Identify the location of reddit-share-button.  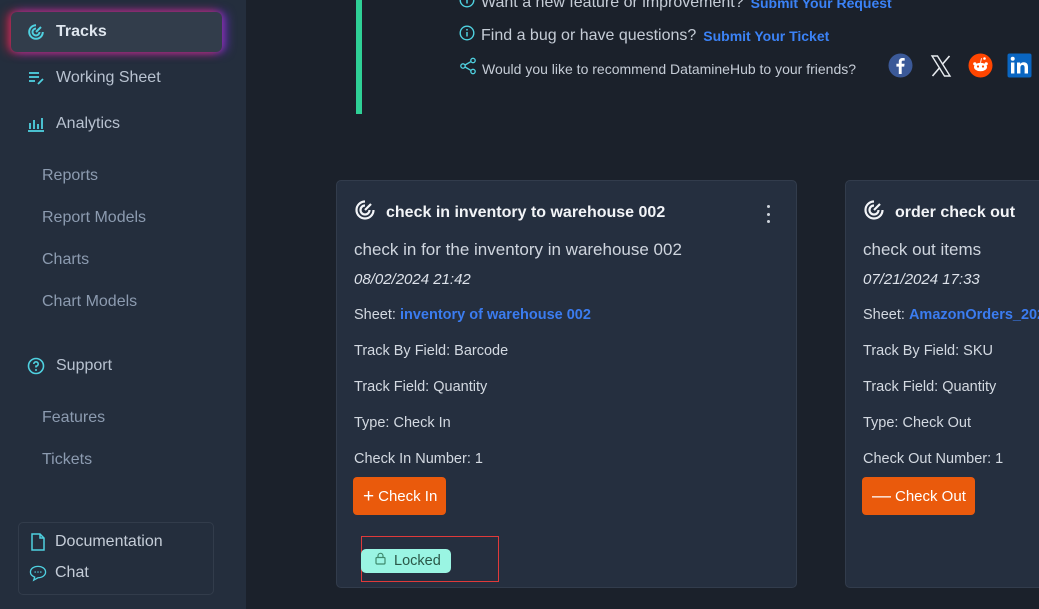
(980, 65).